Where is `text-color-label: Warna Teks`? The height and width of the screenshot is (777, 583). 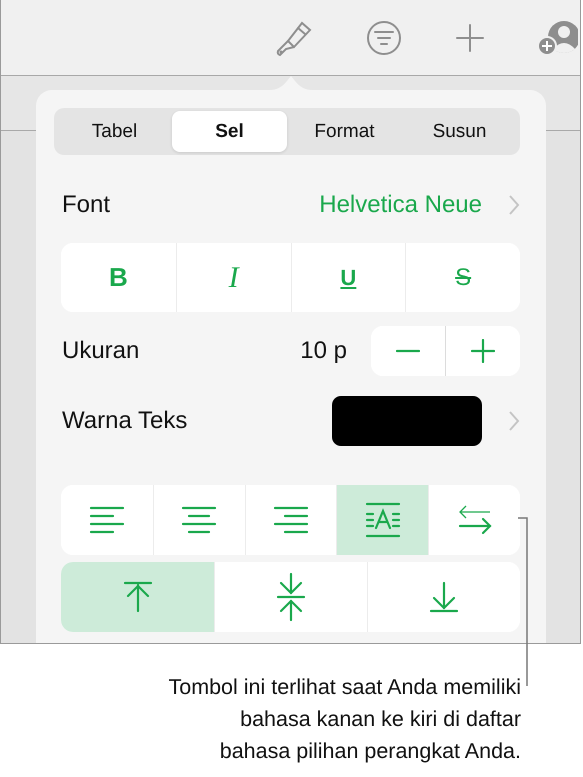 text-color-label: Warna Teks is located at coordinates (124, 421).